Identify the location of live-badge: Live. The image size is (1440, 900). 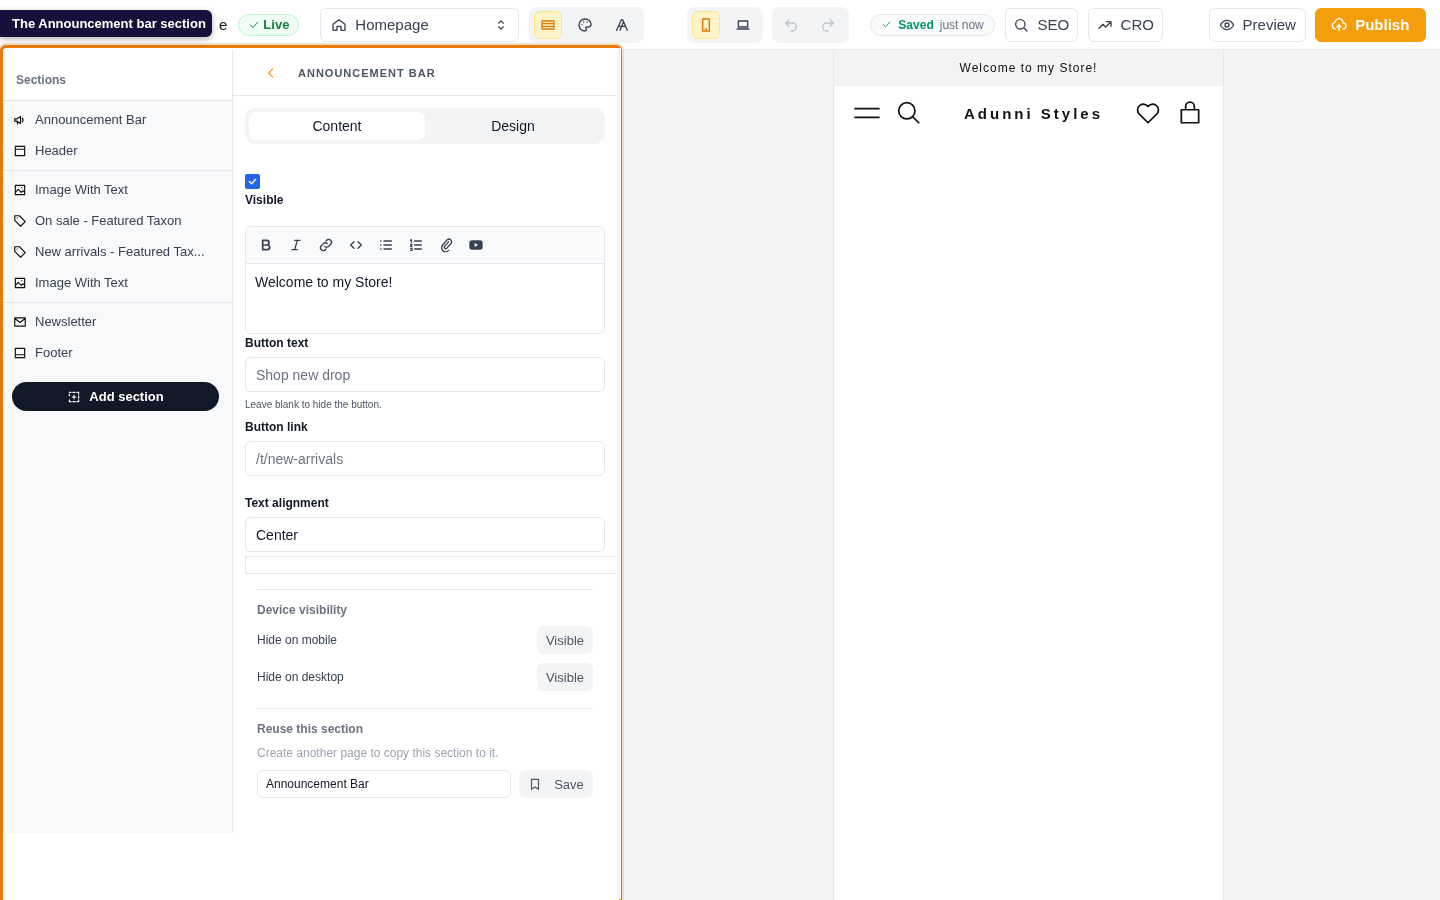
(269, 24).